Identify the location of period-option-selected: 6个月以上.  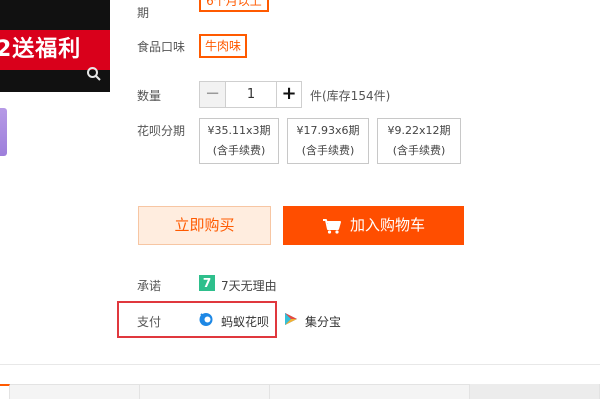
(234, 6).